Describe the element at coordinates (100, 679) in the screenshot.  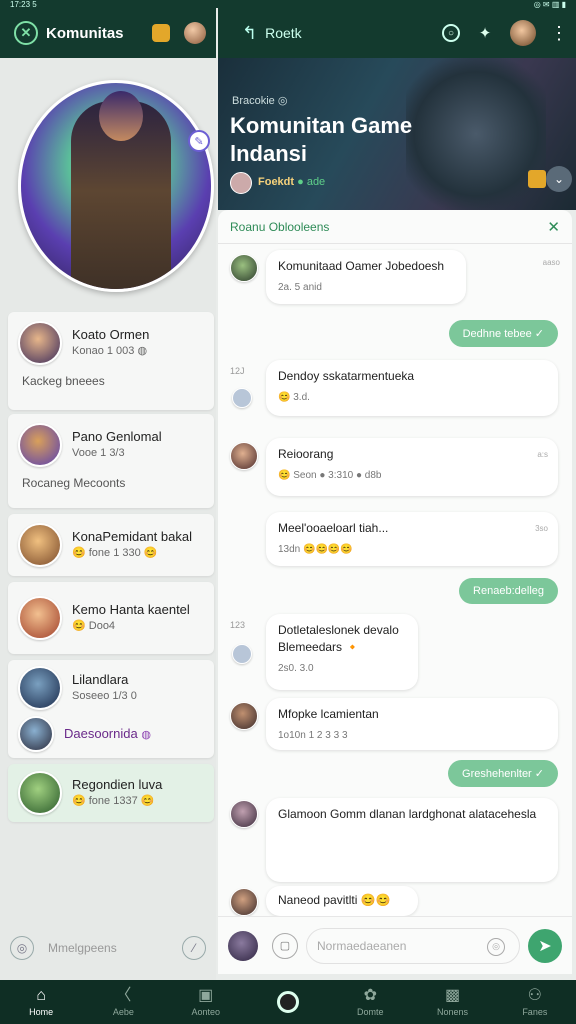
I see `contact-name: Lilandlara` at that location.